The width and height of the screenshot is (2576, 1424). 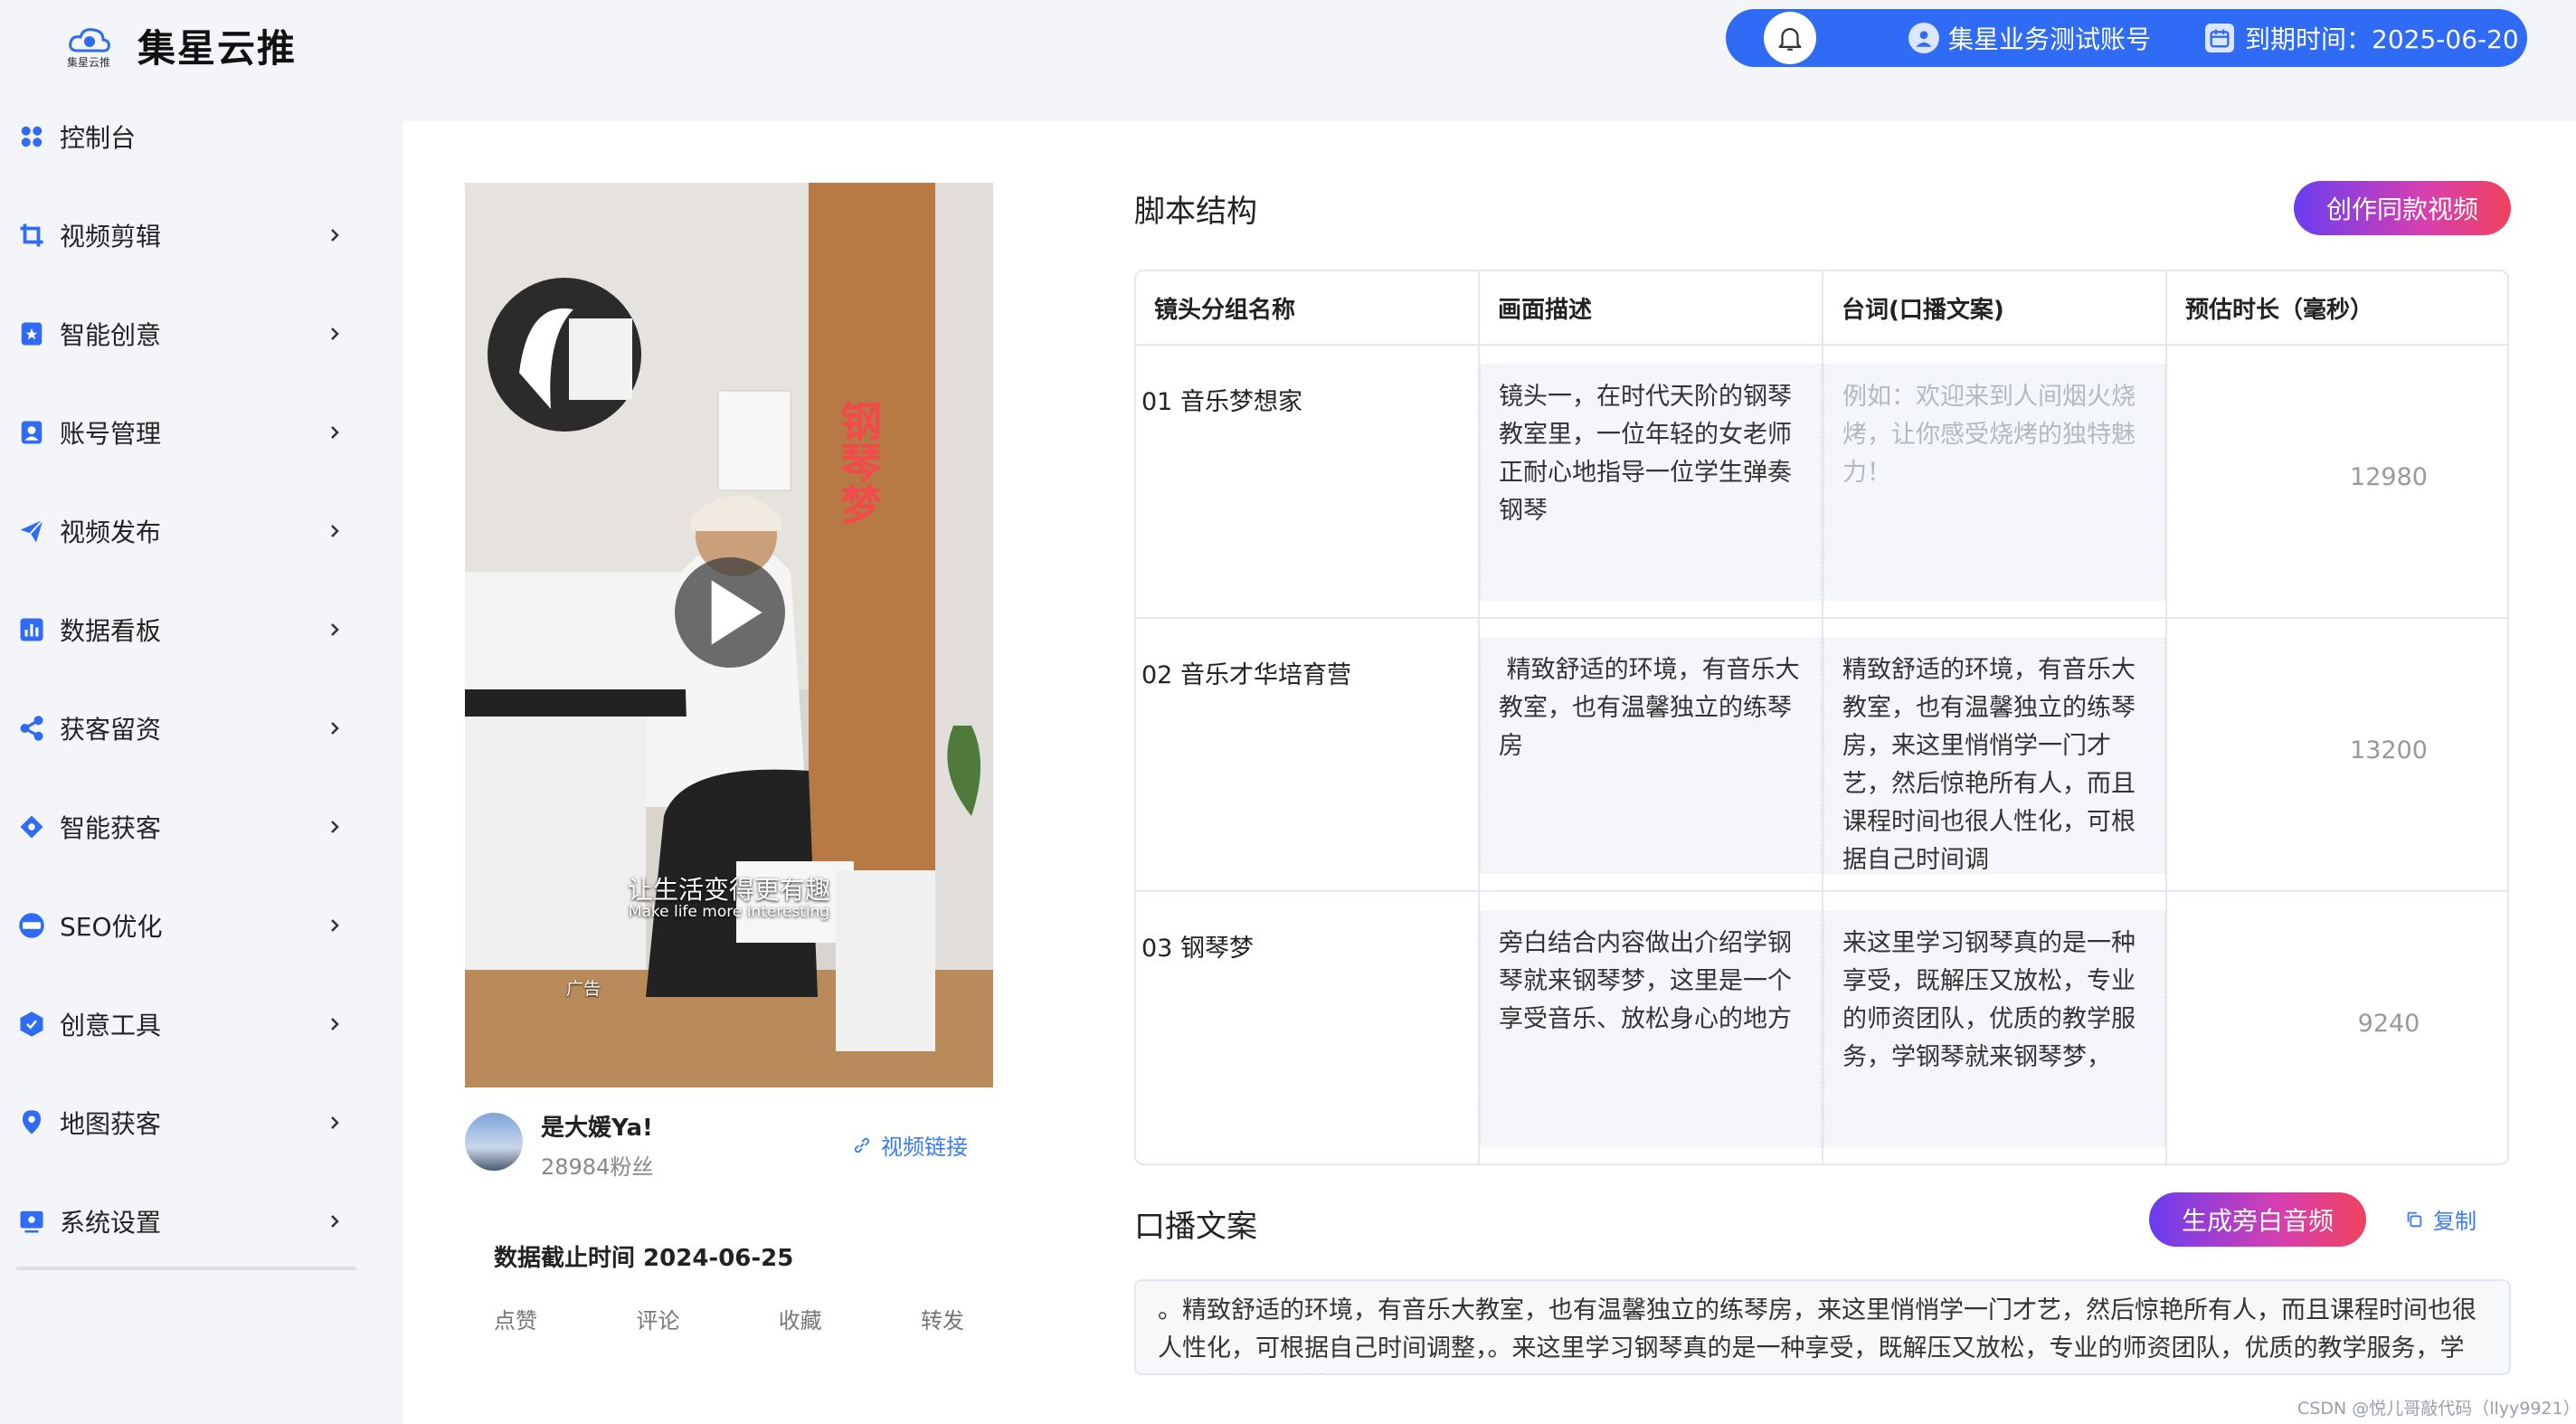 I want to click on stat-shares-label: 转发, so click(x=942, y=1321).